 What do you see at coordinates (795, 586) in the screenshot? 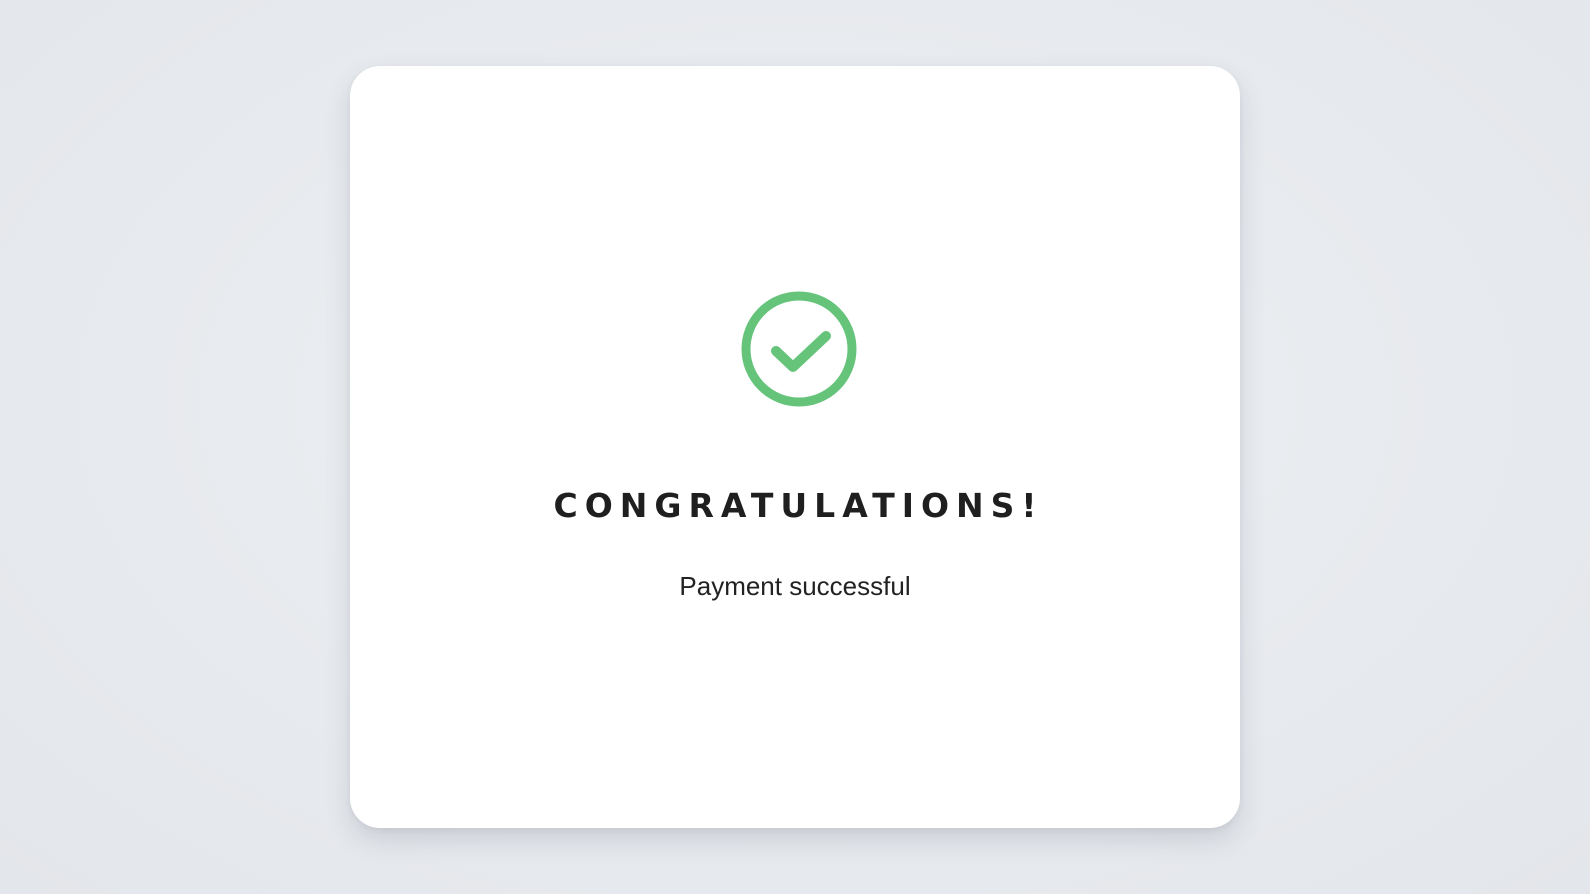
I see `success-message: Payment successful` at bounding box center [795, 586].